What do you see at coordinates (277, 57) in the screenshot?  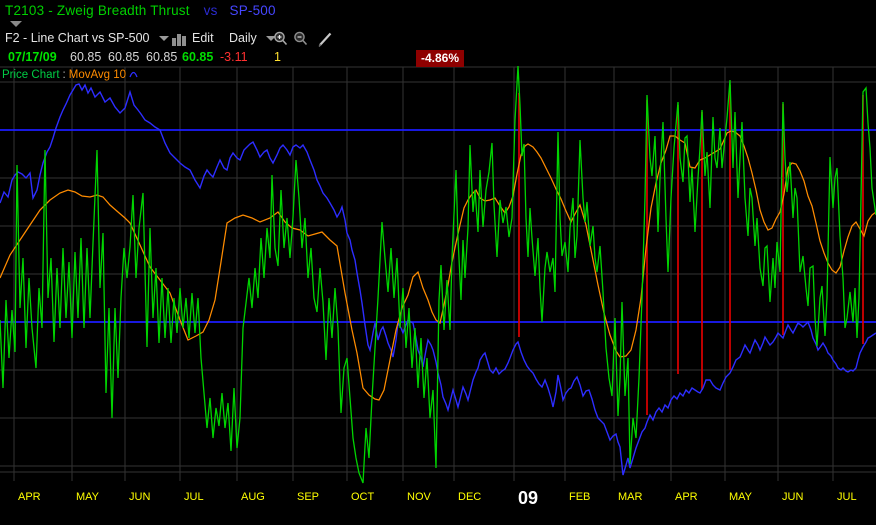 I see `quote-flag: 1` at bounding box center [277, 57].